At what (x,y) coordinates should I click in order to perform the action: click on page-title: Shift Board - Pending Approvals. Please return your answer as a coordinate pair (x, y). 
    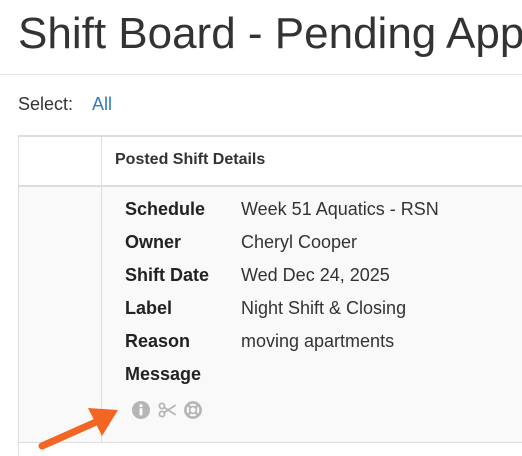
    Looking at the image, I should click on (270, 33).